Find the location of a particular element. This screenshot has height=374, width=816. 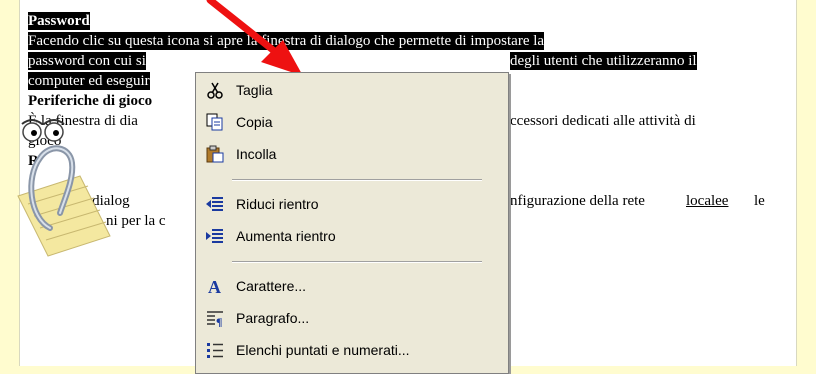

office-assistant-clippy is located at coordinates (65, 188).